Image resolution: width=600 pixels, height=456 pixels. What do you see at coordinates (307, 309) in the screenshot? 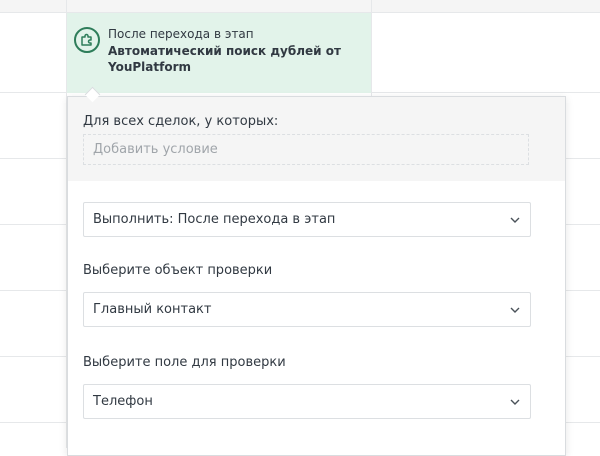
I see `object-select: Главный контакт` at bounding box center [307, 309].